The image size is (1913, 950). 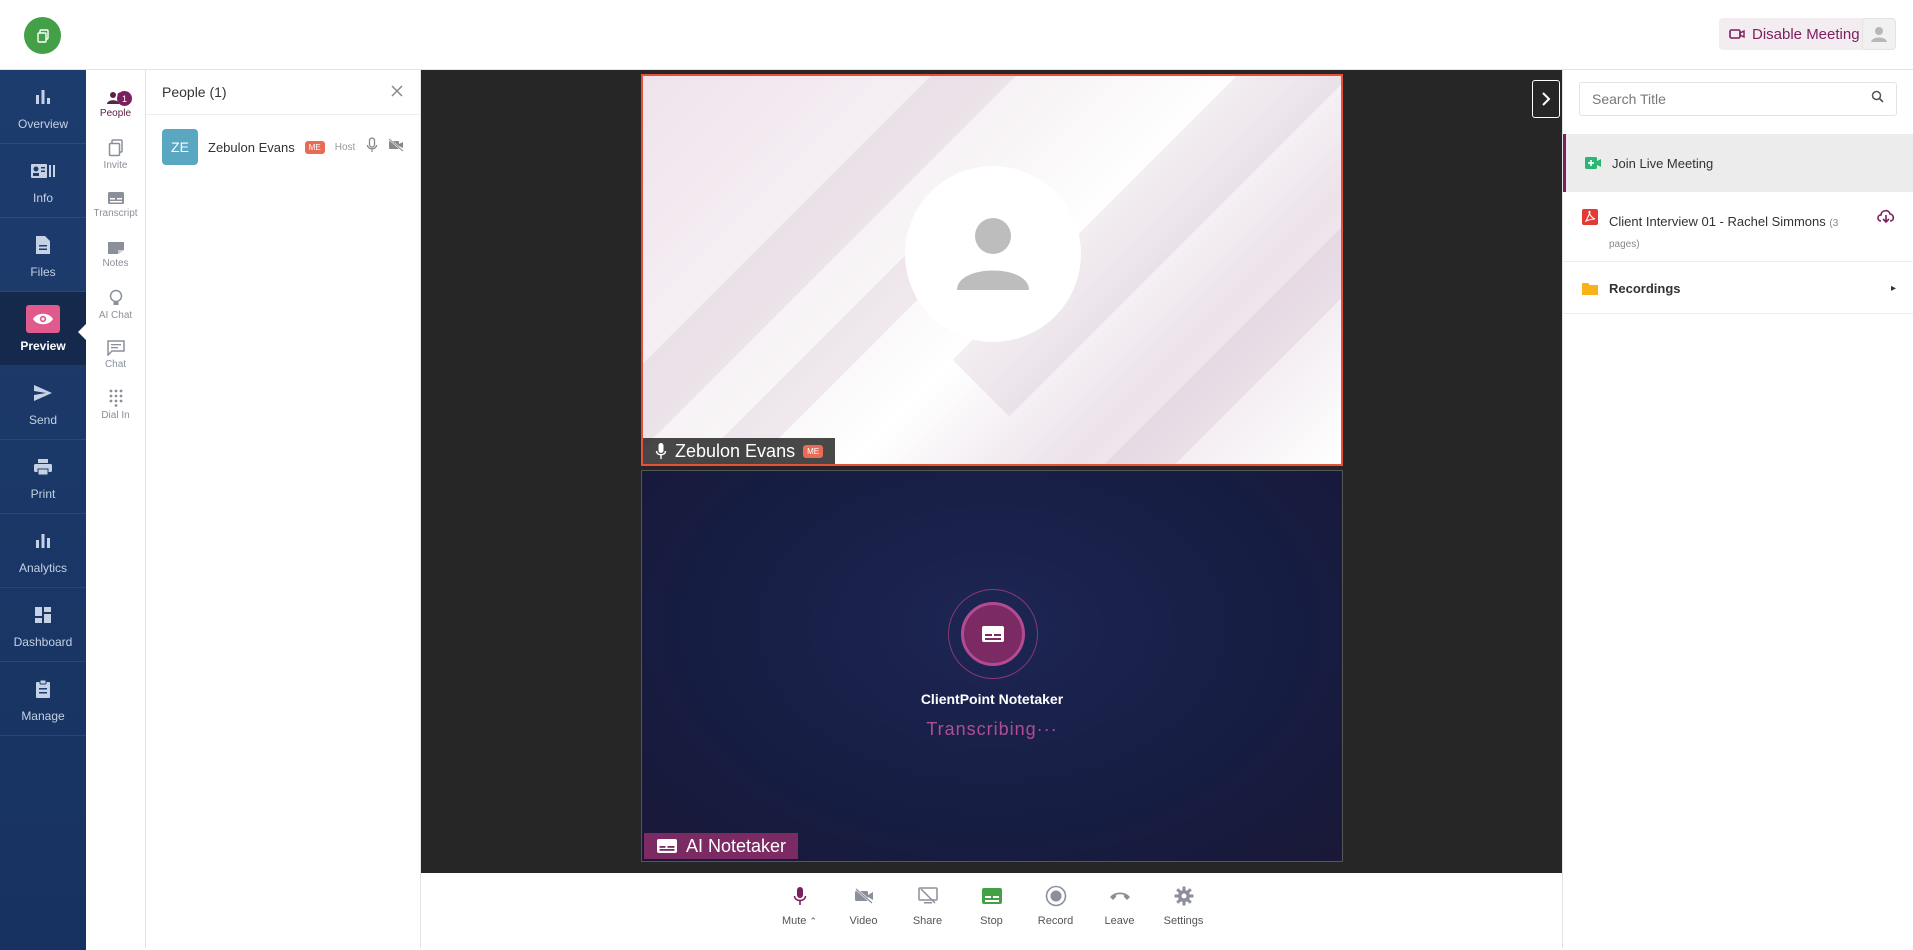 I want to click on rail-notes-label: Notes, so click(x=115, y=263).